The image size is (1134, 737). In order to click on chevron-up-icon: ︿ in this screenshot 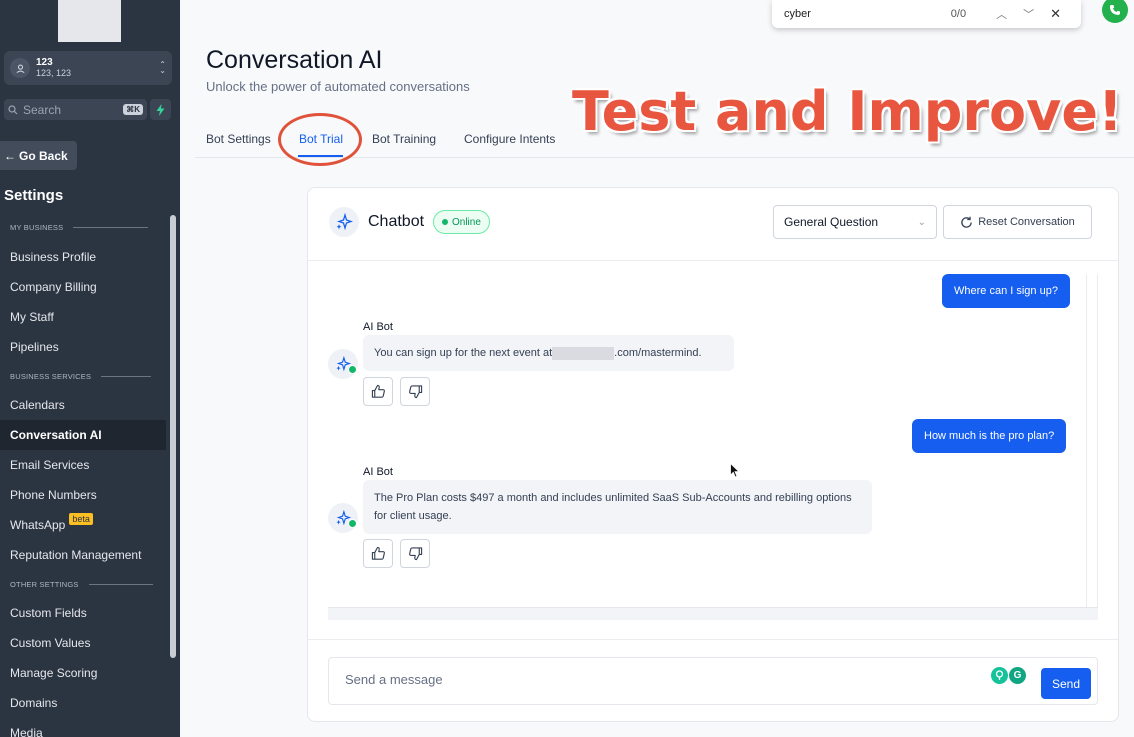, I will do `click(1001, 14)`.